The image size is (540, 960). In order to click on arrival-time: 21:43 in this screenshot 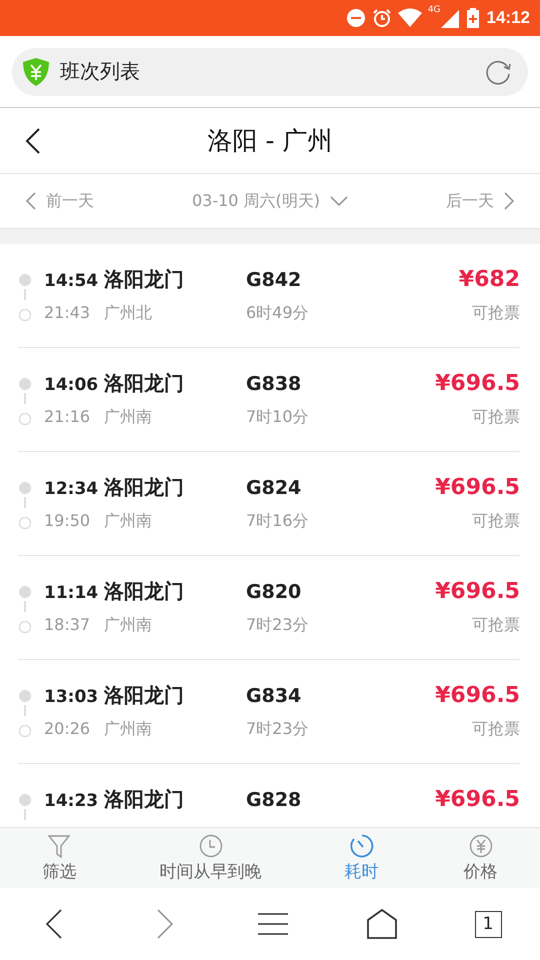, I will do `click(68, 312)`.